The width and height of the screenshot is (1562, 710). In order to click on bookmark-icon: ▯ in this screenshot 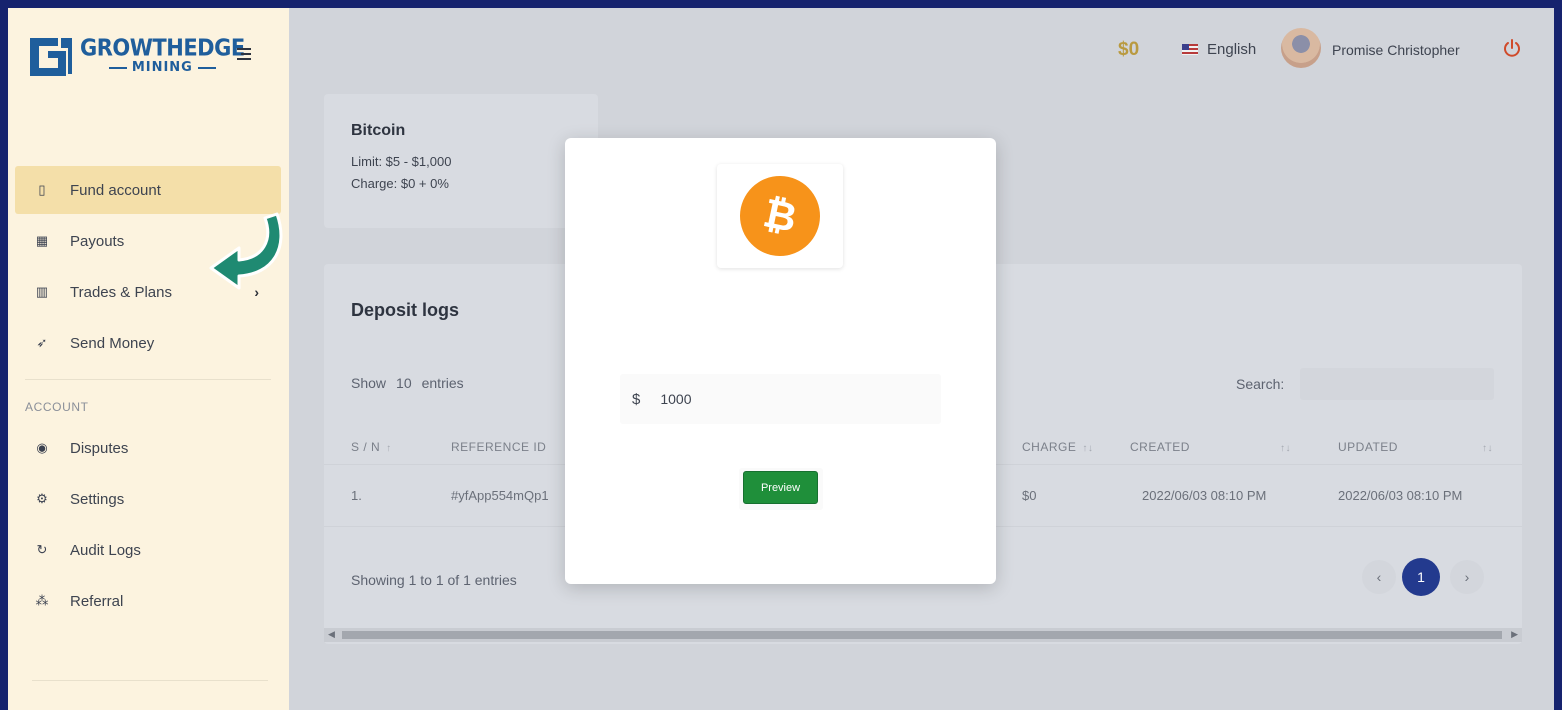, I will do `click(42, 189)`.